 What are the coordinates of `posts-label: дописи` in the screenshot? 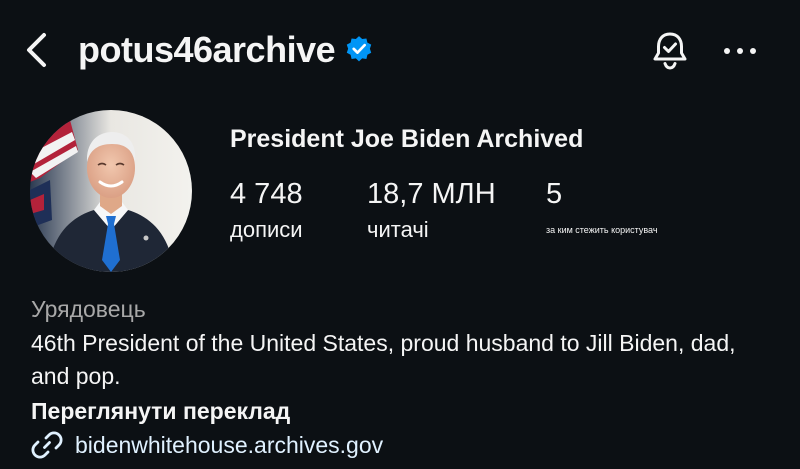 It's located at (266, 229).